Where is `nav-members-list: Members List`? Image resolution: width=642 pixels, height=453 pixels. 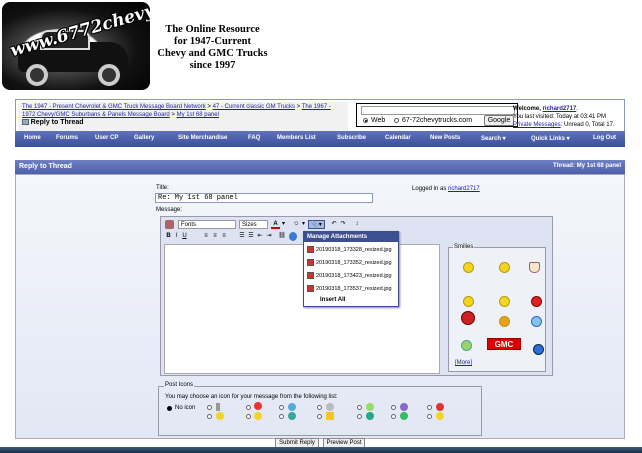
nav-members-list: Members List is located at coordinates (296, 138).